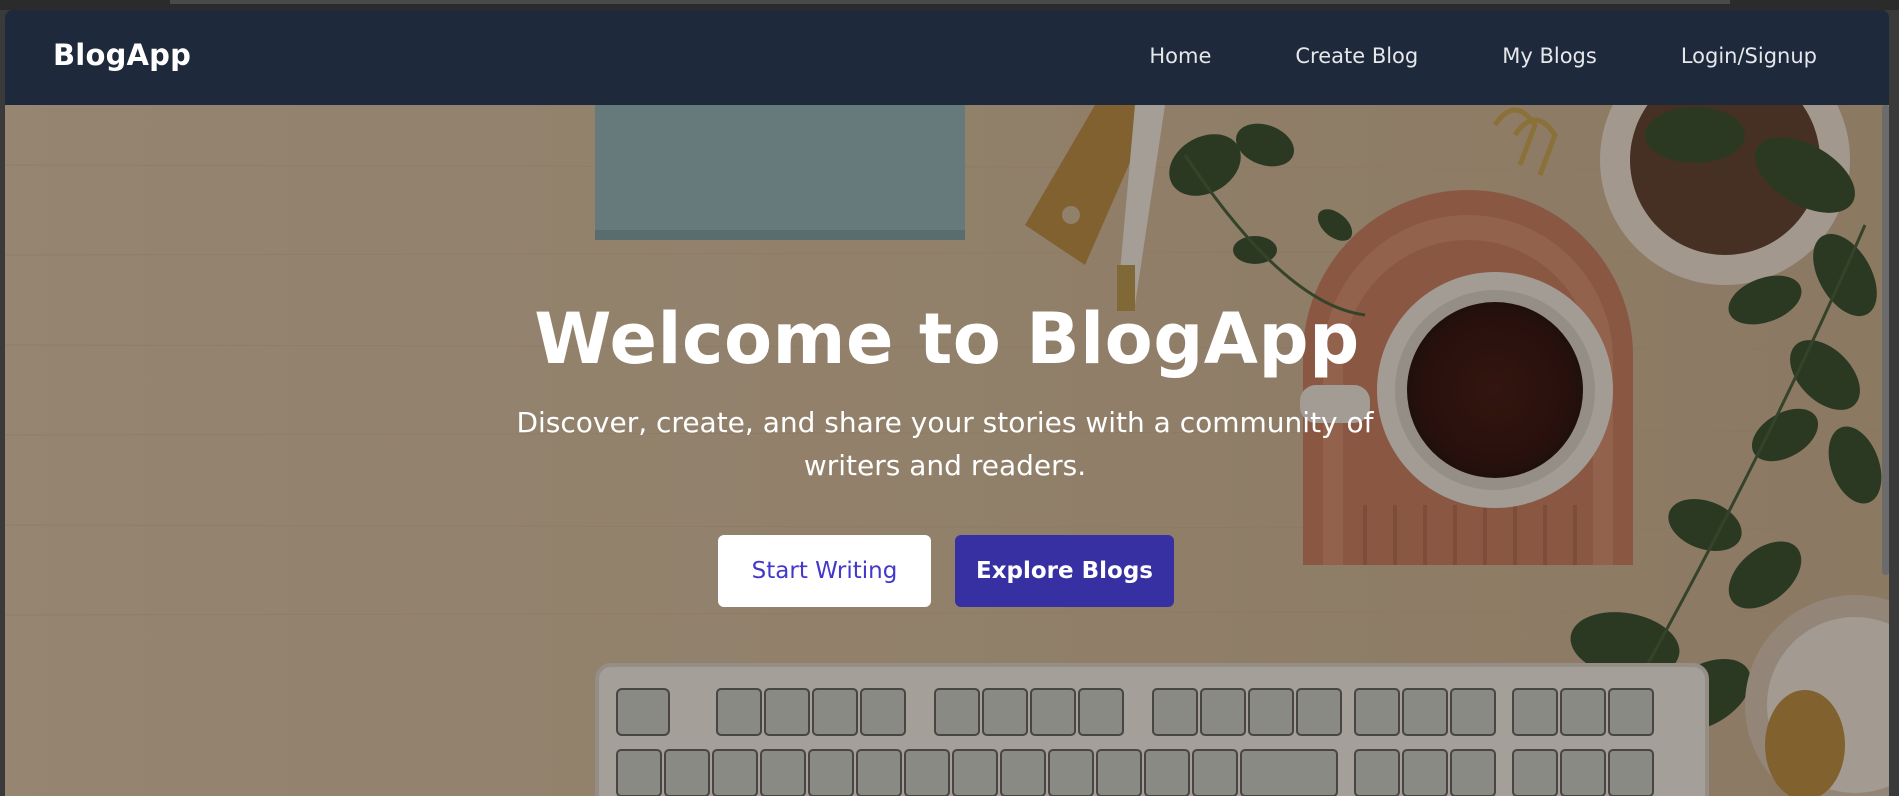  Describe the element at coordinates (1549, 56) in the screenshot. I see `nav-item-my-blogs: My Blogs` at that location.